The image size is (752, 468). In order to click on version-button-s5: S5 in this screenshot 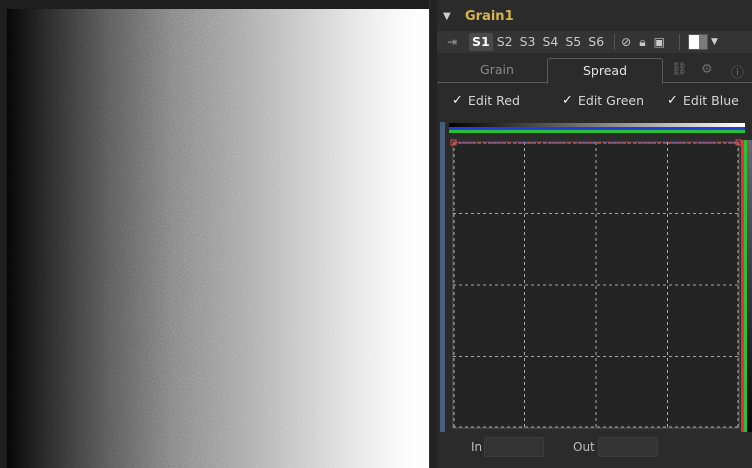, I will do `click(573, 42)`.